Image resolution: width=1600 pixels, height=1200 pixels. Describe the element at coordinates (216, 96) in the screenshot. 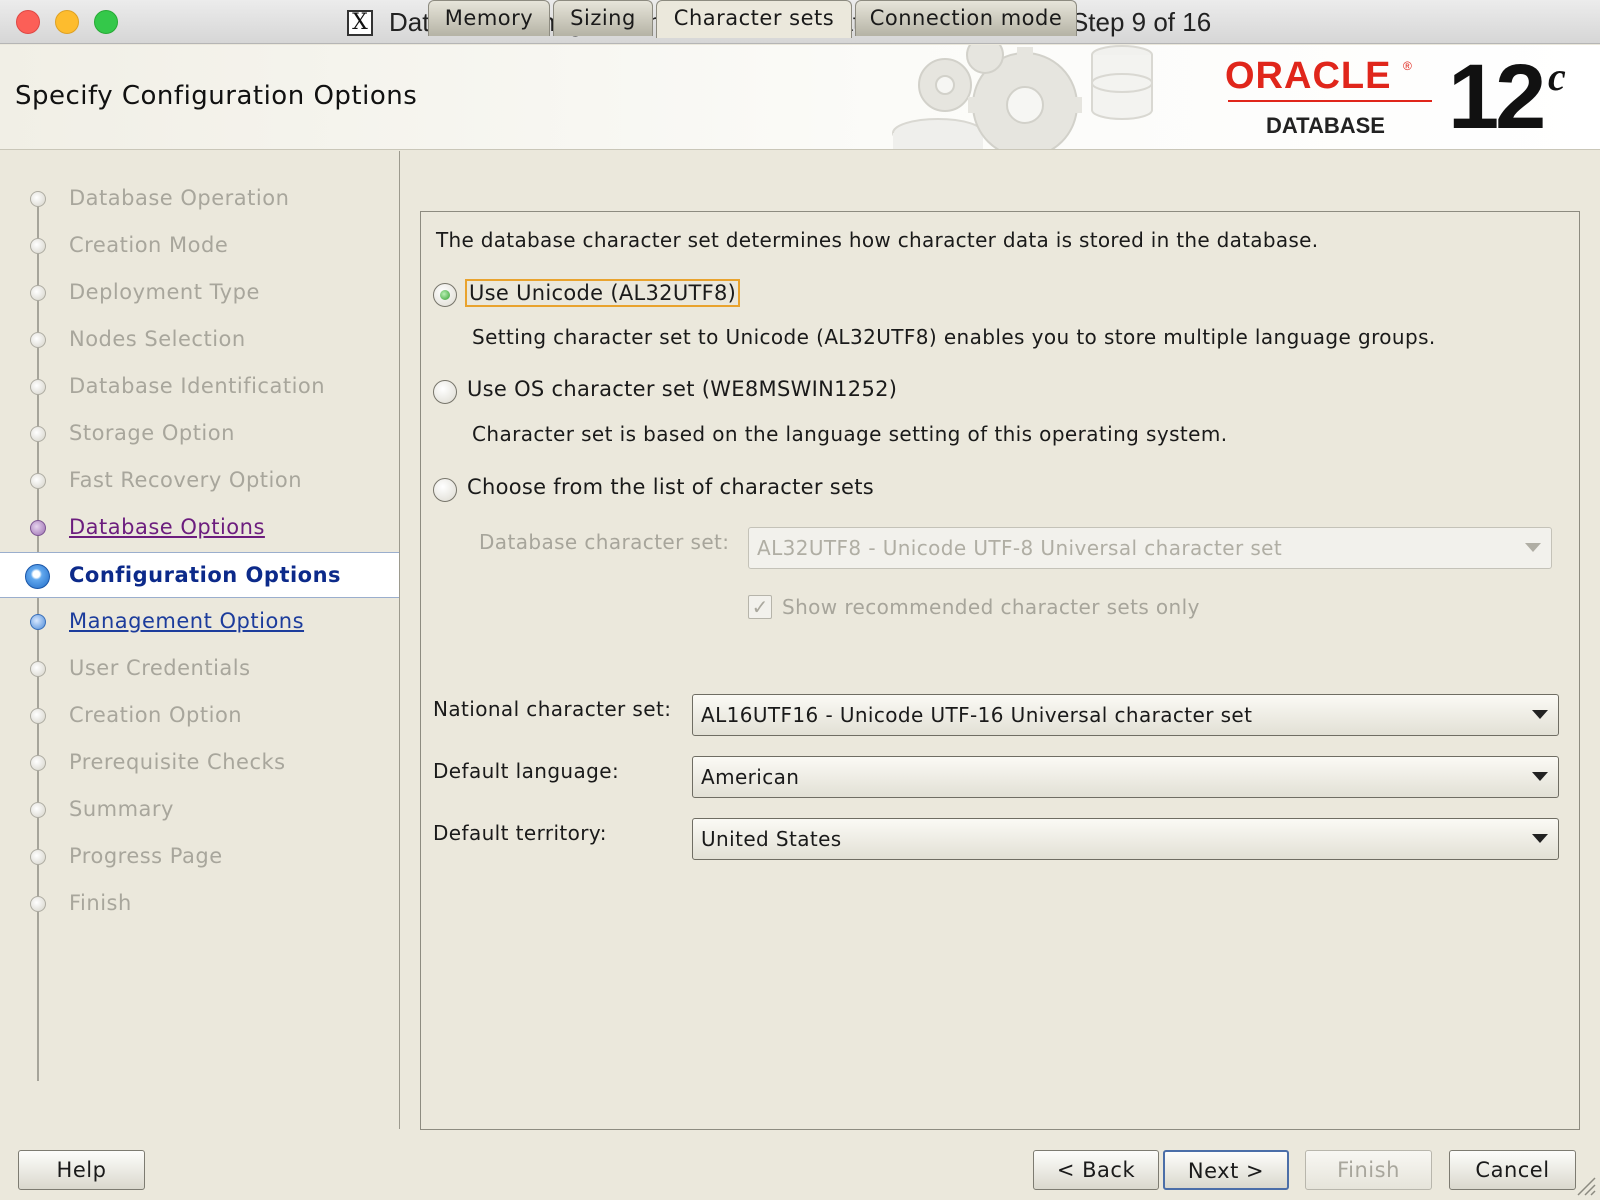

I see `page-heading: Specify Configuration Options` at that location.